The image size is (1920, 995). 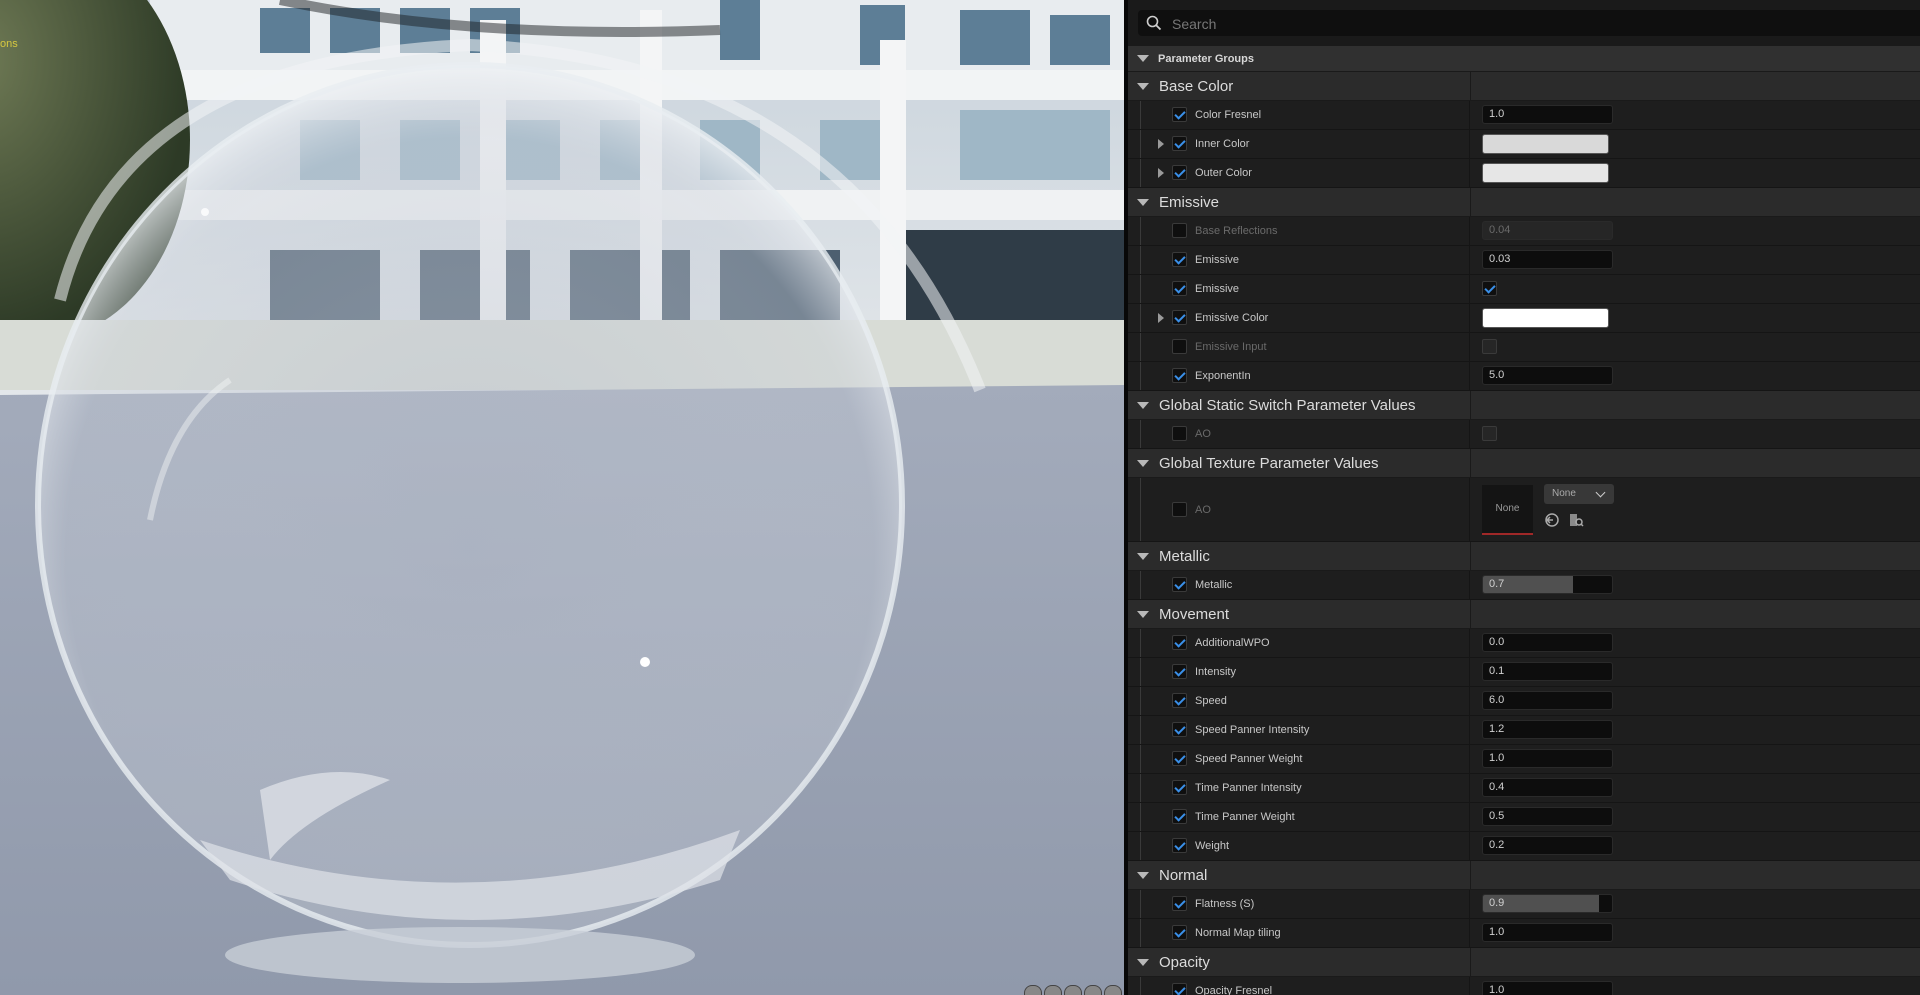 I want to click on browse-asset-icon, so click(x=1576, y=520).